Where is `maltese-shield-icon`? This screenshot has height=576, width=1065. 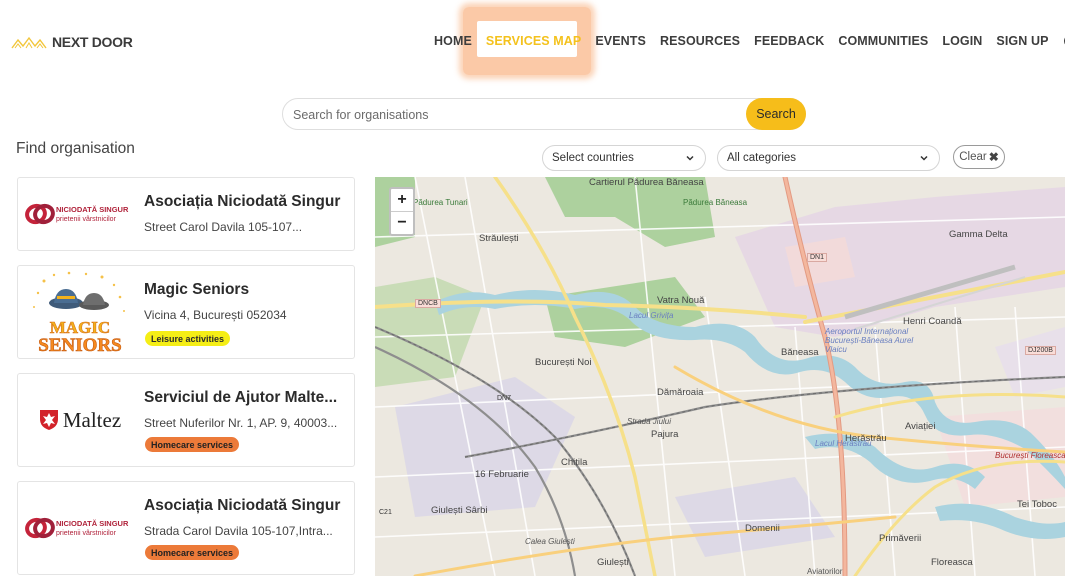 maltese-shield-icon is located at coordinates (48, 420).